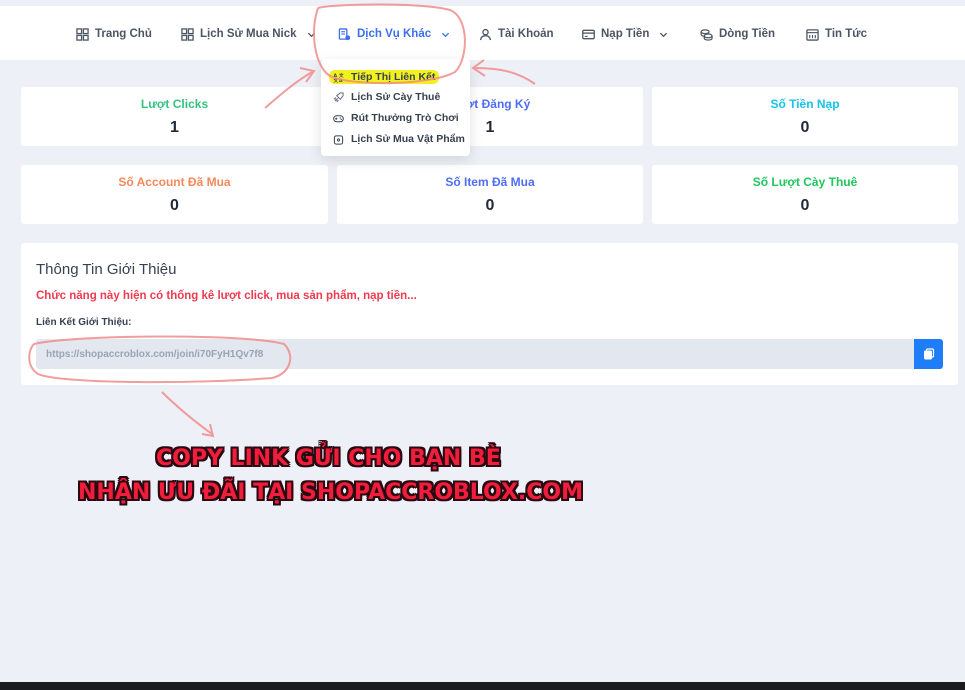  What do you see at coordinates (405, 118) in the screenshot?
I see `dropdown-item-label: Rút Thưởng Trò Chơi` at bounding box center [405, 118].